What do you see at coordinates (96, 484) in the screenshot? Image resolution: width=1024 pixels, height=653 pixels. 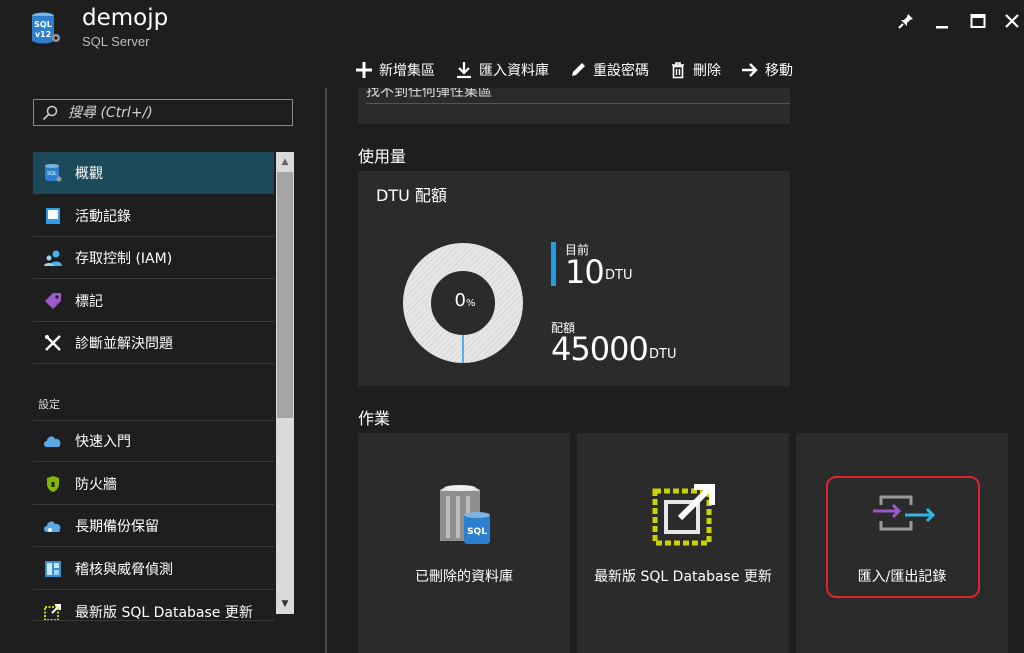 I see `nav-label: 防火牆` at bounding box center [96, 484].